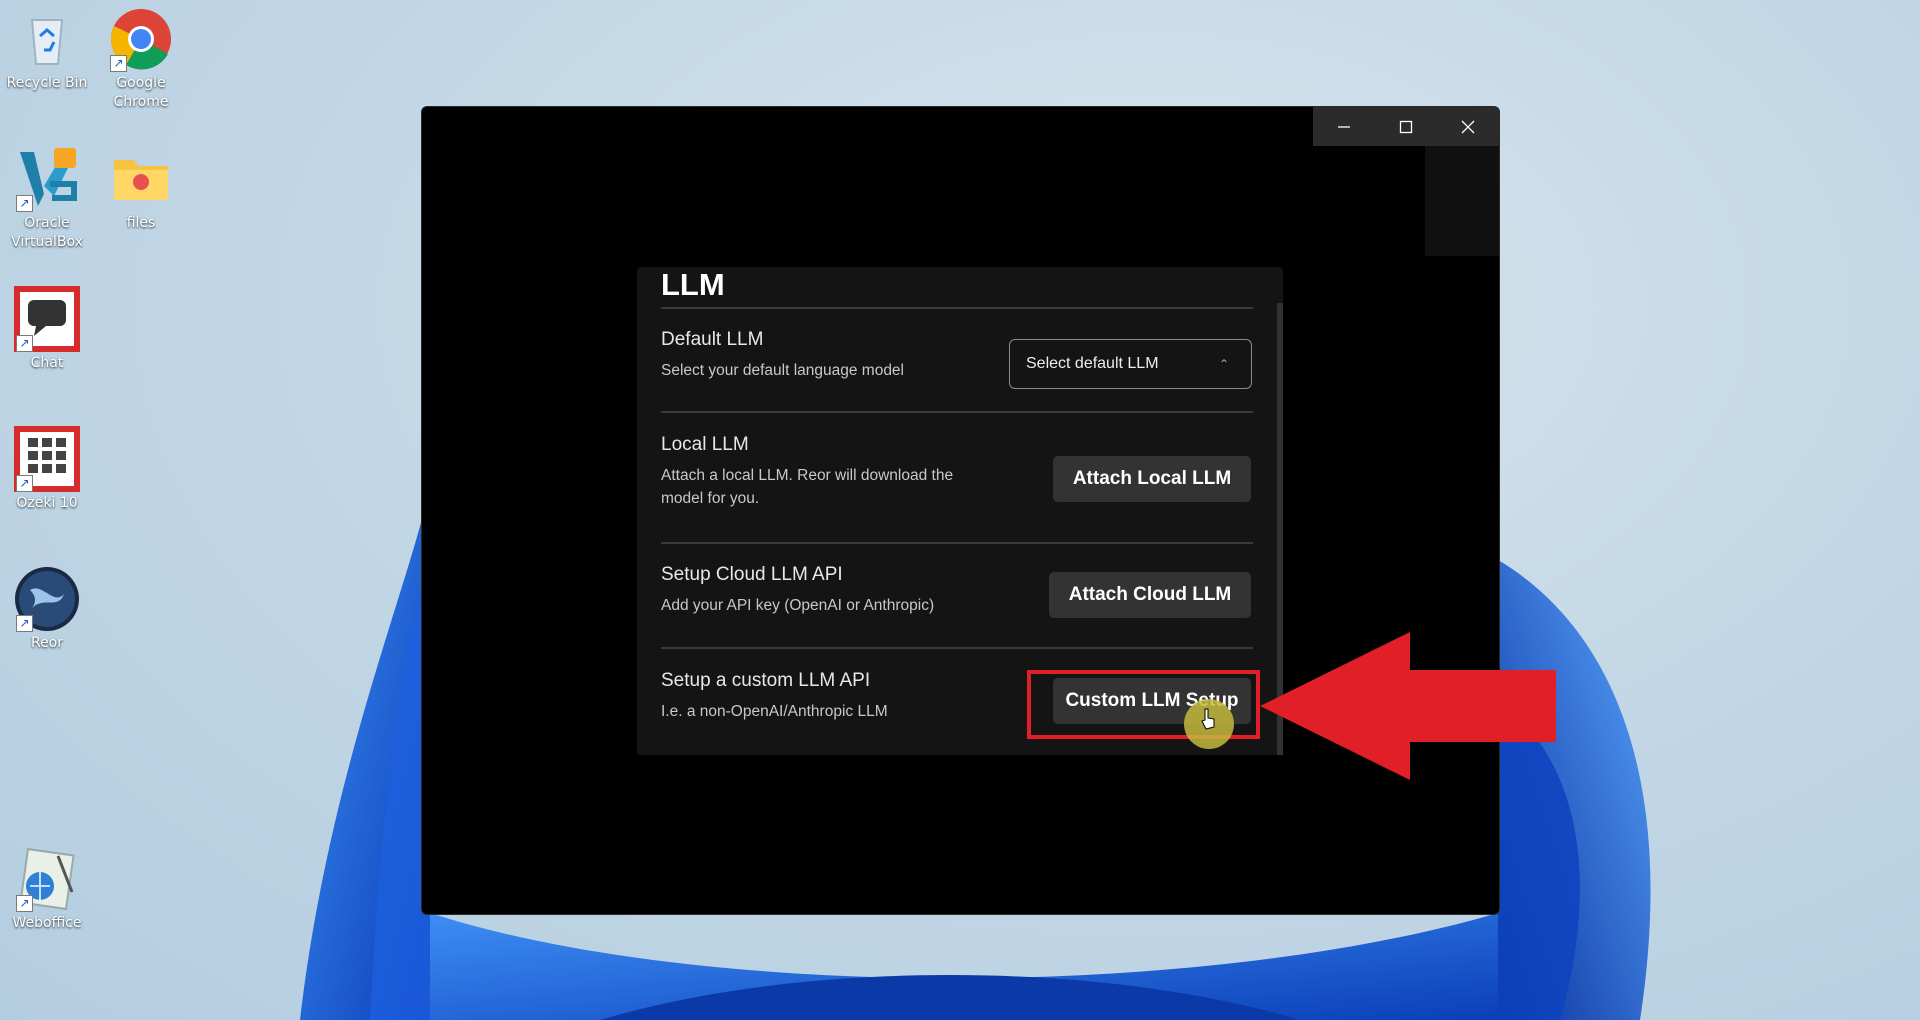  Describe the element at coordinates (712, 339) in the screenshot. I see `default-llm-title: Default LLM` at that location.